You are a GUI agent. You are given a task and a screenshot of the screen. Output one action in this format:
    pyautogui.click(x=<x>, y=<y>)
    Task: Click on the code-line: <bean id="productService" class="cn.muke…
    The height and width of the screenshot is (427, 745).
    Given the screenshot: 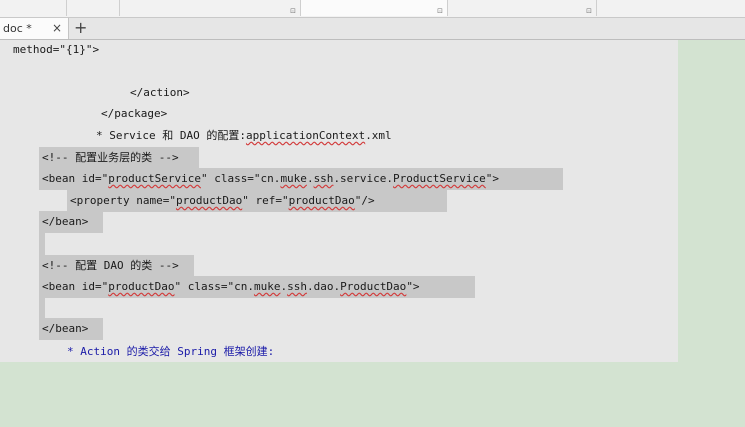 What is the action you would take?
    pyautogui.click(x=271, y=178)
    